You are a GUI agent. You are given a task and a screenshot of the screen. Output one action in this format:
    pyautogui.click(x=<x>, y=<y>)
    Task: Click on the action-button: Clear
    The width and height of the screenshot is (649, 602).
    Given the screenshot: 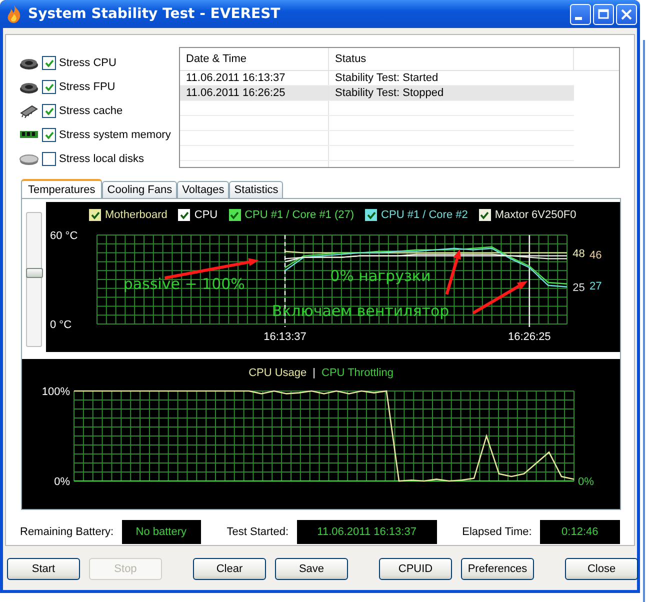 What is the action you would take?
    pyautogui.click(x=229, y=569)
    